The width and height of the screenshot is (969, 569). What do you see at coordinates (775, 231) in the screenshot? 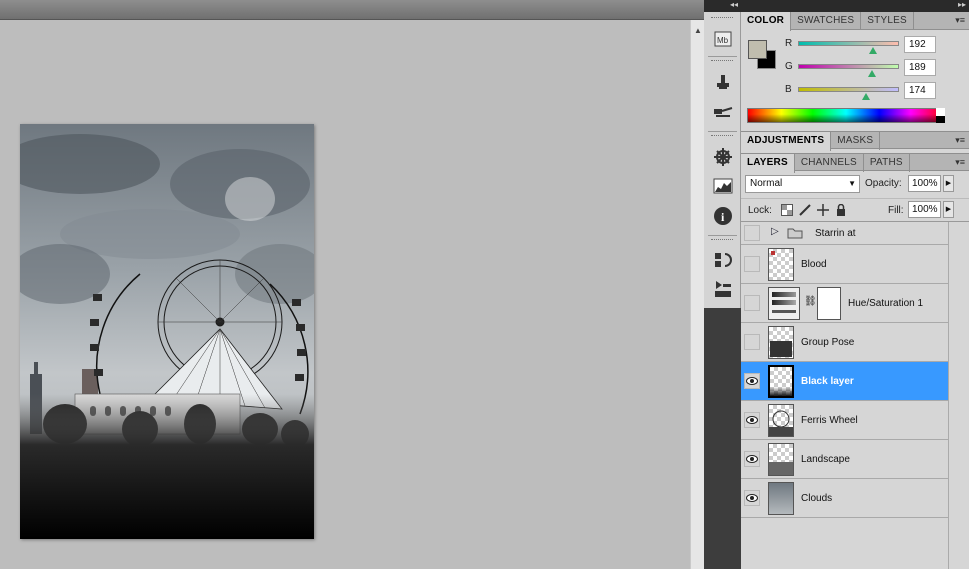
I see `disclosure-triangle-icon: ▷` at bounding box center [775, 231].